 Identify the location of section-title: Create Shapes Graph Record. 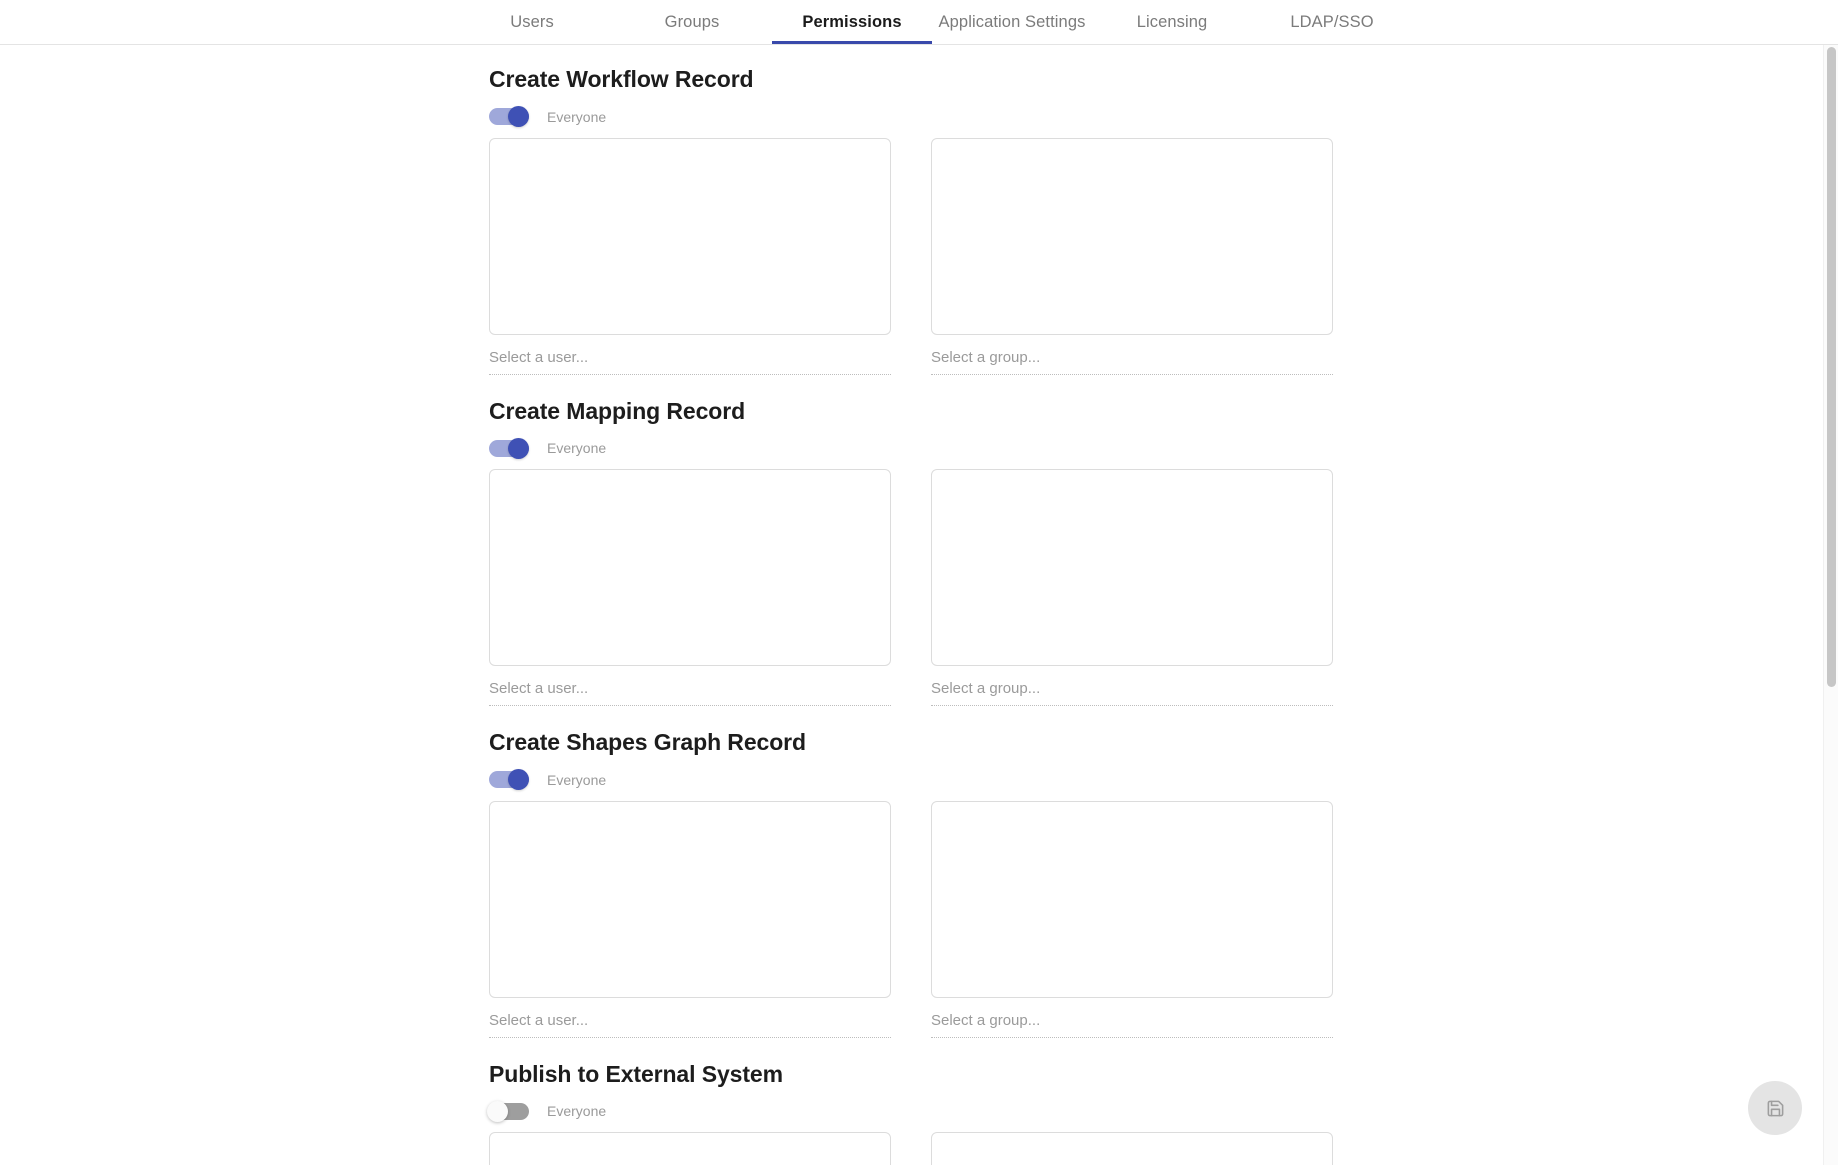
(647, 742).